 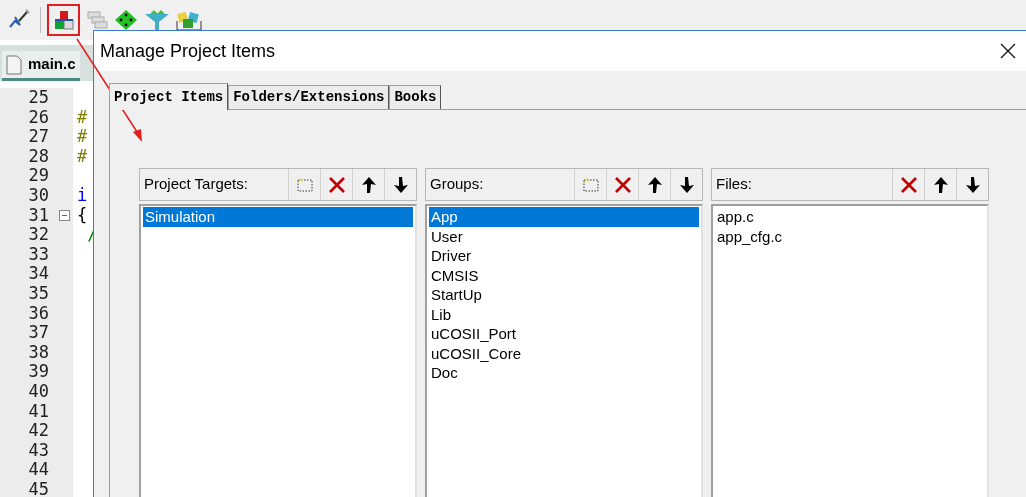 I want to click on blocks-icon, so click(x=63, y=20).